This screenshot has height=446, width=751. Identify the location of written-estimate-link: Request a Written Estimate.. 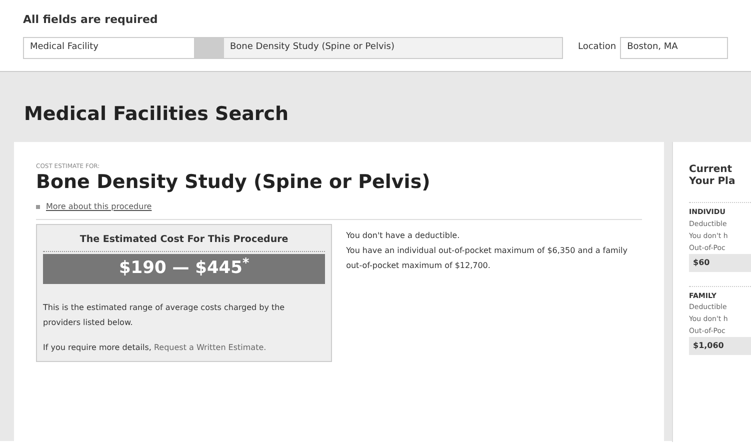
(210, 347).